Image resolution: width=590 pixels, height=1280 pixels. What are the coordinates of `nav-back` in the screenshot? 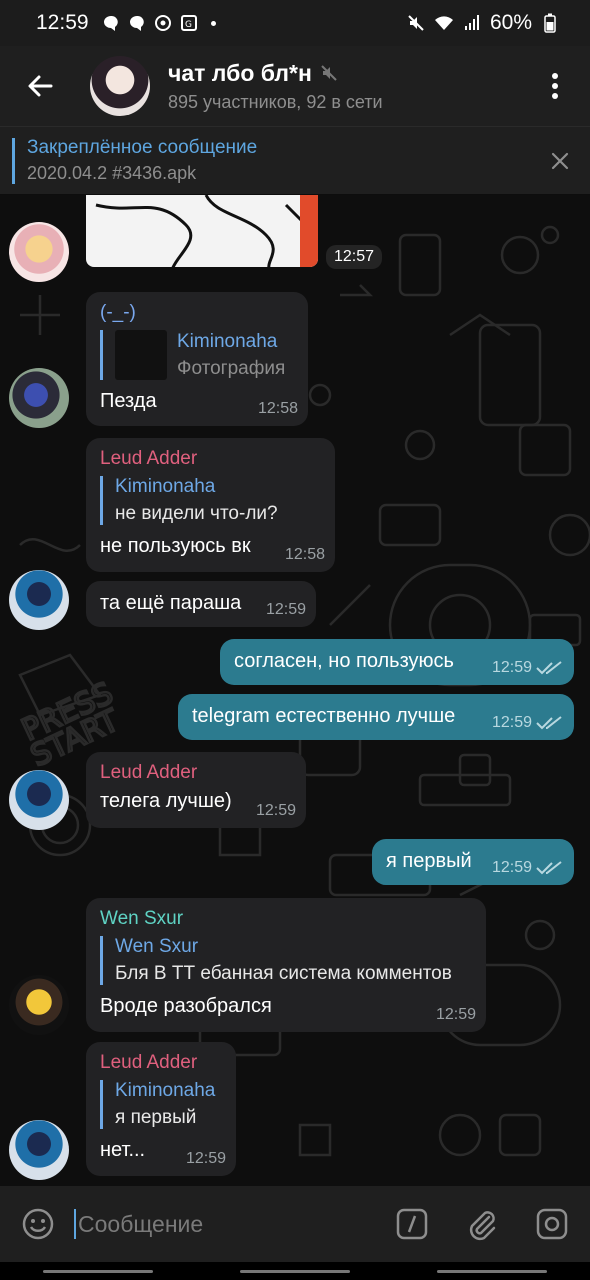 It's located at (491, 1271).